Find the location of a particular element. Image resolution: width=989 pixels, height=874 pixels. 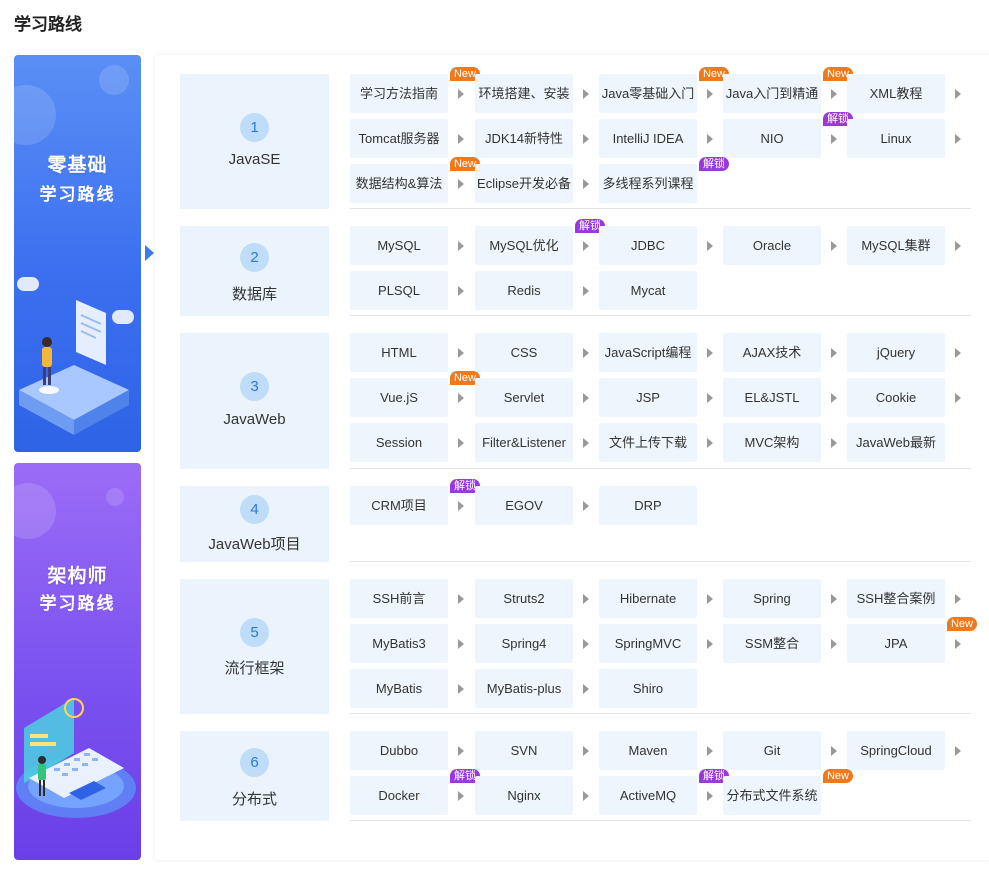

course-link: 文件上传下载 is located at coordinates (648, 442).